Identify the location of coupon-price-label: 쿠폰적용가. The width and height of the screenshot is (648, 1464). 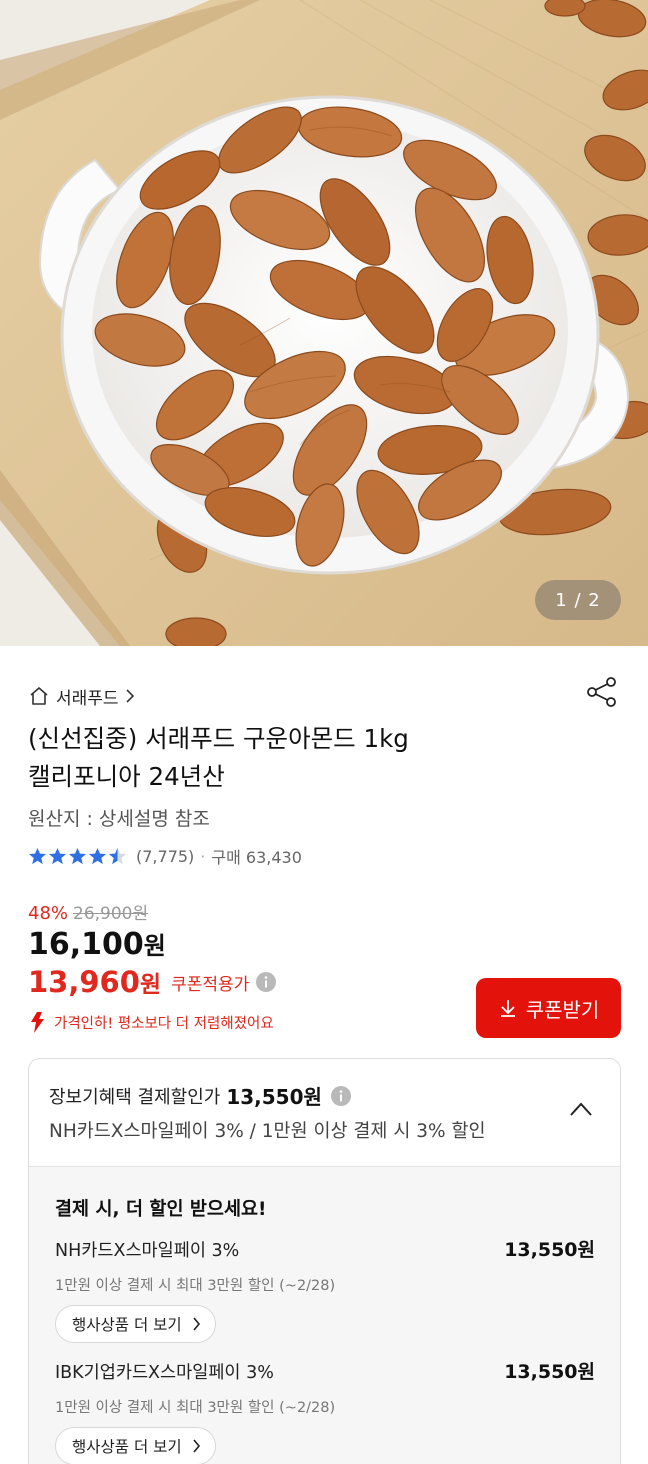
(210, 984).